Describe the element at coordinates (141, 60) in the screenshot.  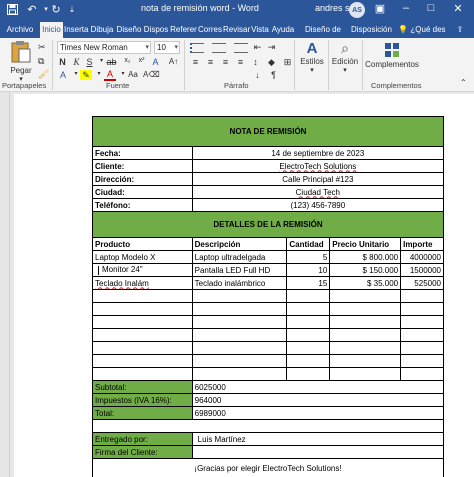
I see `superscript-button: x²` at that location.